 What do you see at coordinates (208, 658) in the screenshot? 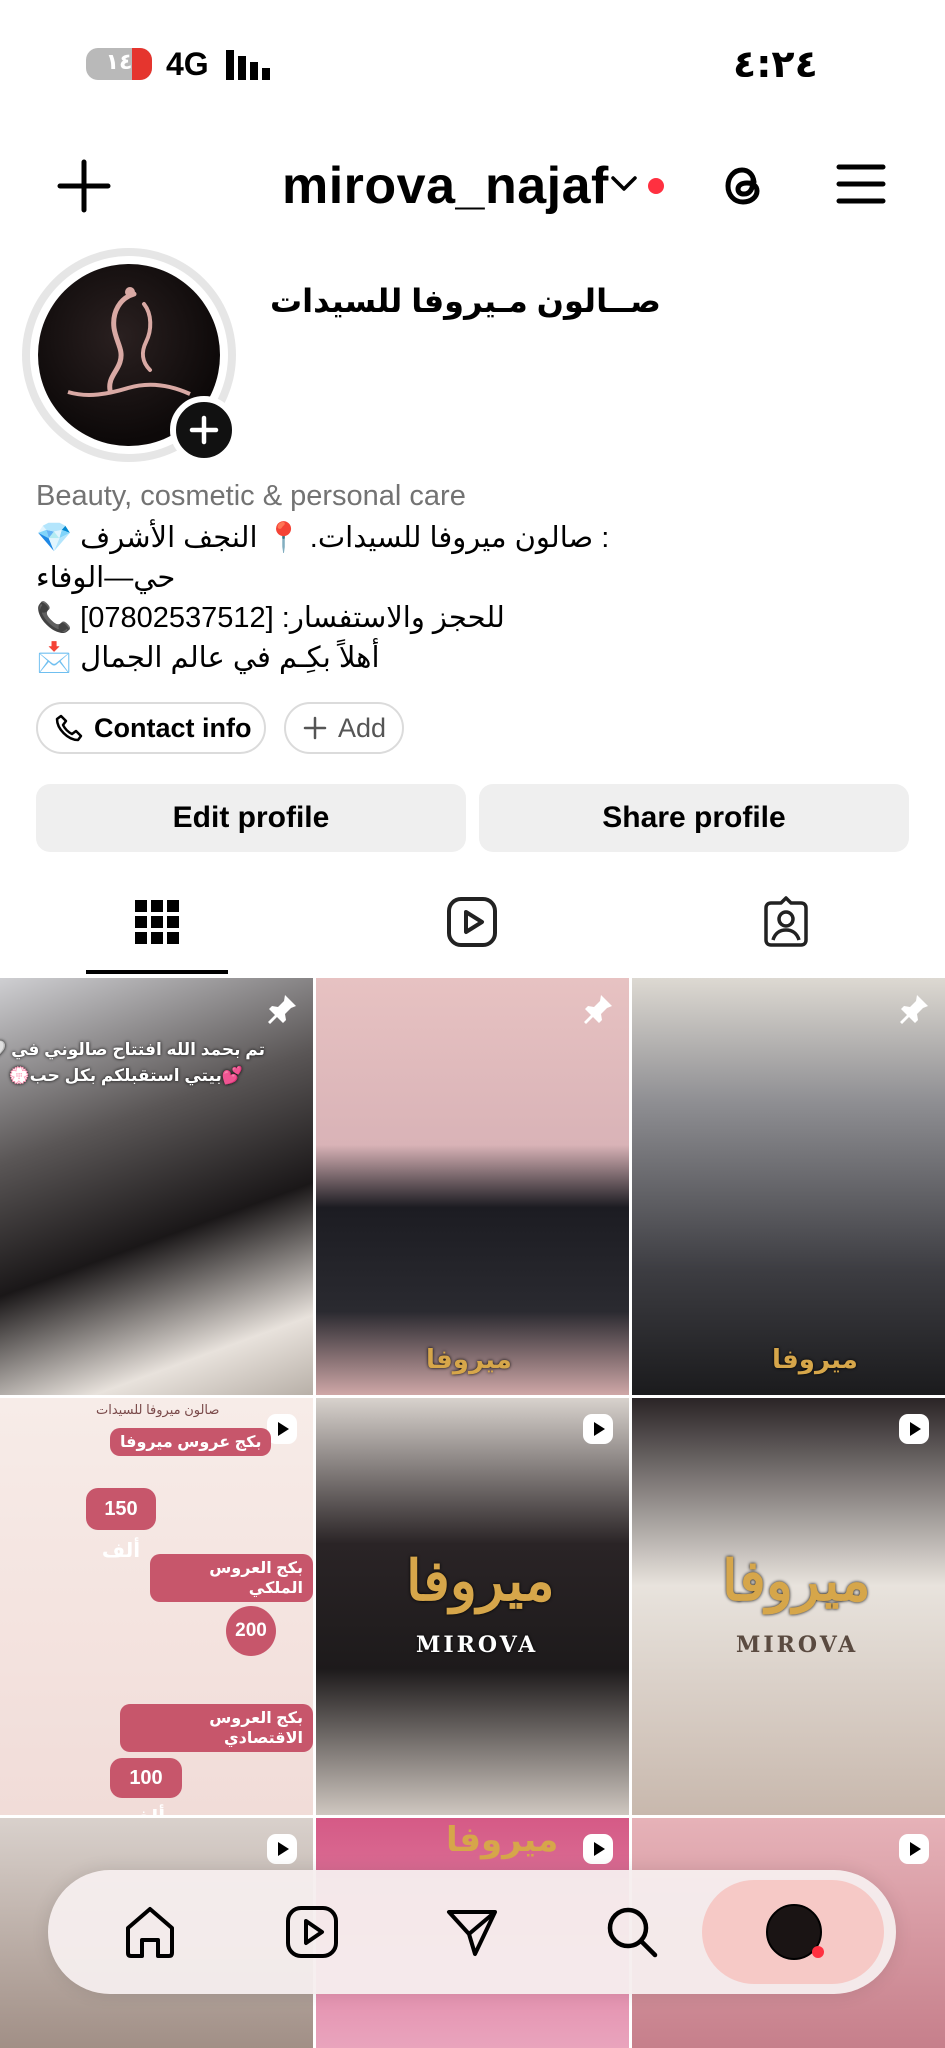
I see `bio-line: 📩 أهلاً بكِـم في عالم الجمال` at bounding box center [208, 658].